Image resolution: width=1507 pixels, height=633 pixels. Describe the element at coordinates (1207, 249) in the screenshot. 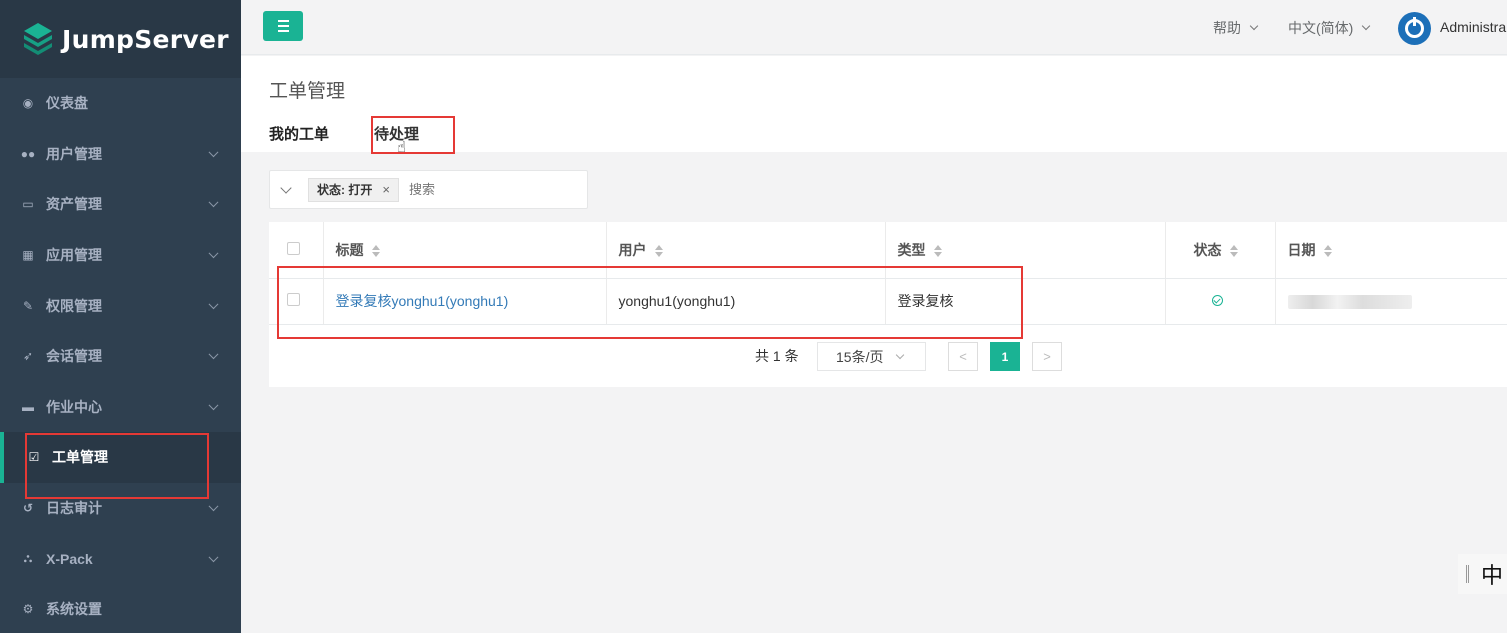

I see `column-label: 状态` at that location.